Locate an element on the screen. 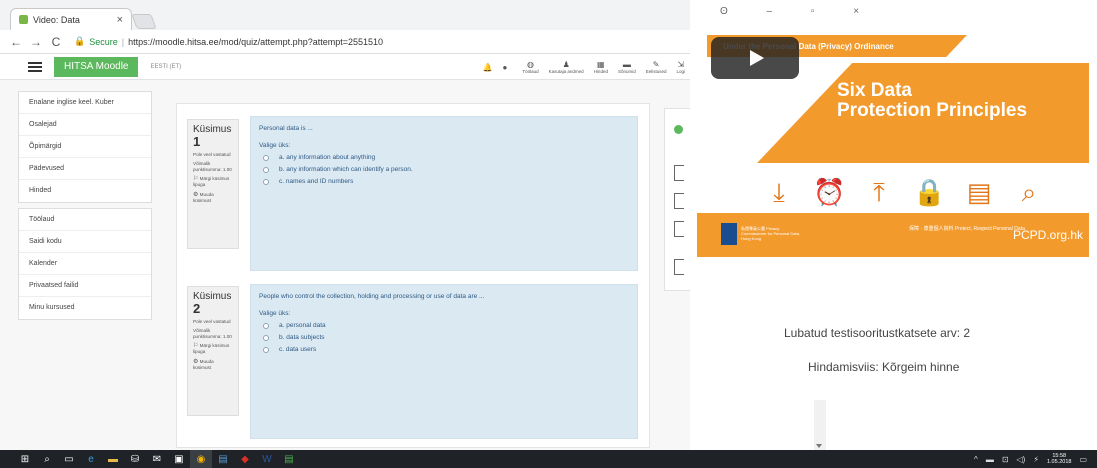  language-selector: EESTI (ET) is located at coordinates (165, 67).